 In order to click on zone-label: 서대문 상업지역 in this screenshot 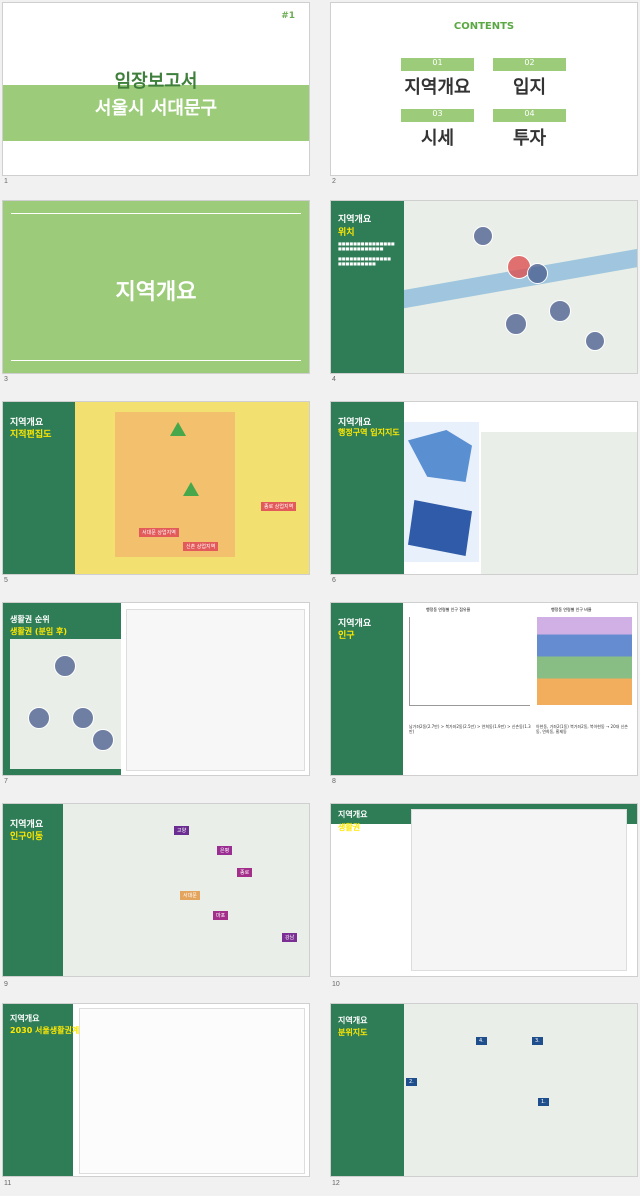, I will do `click(159, 532)`.